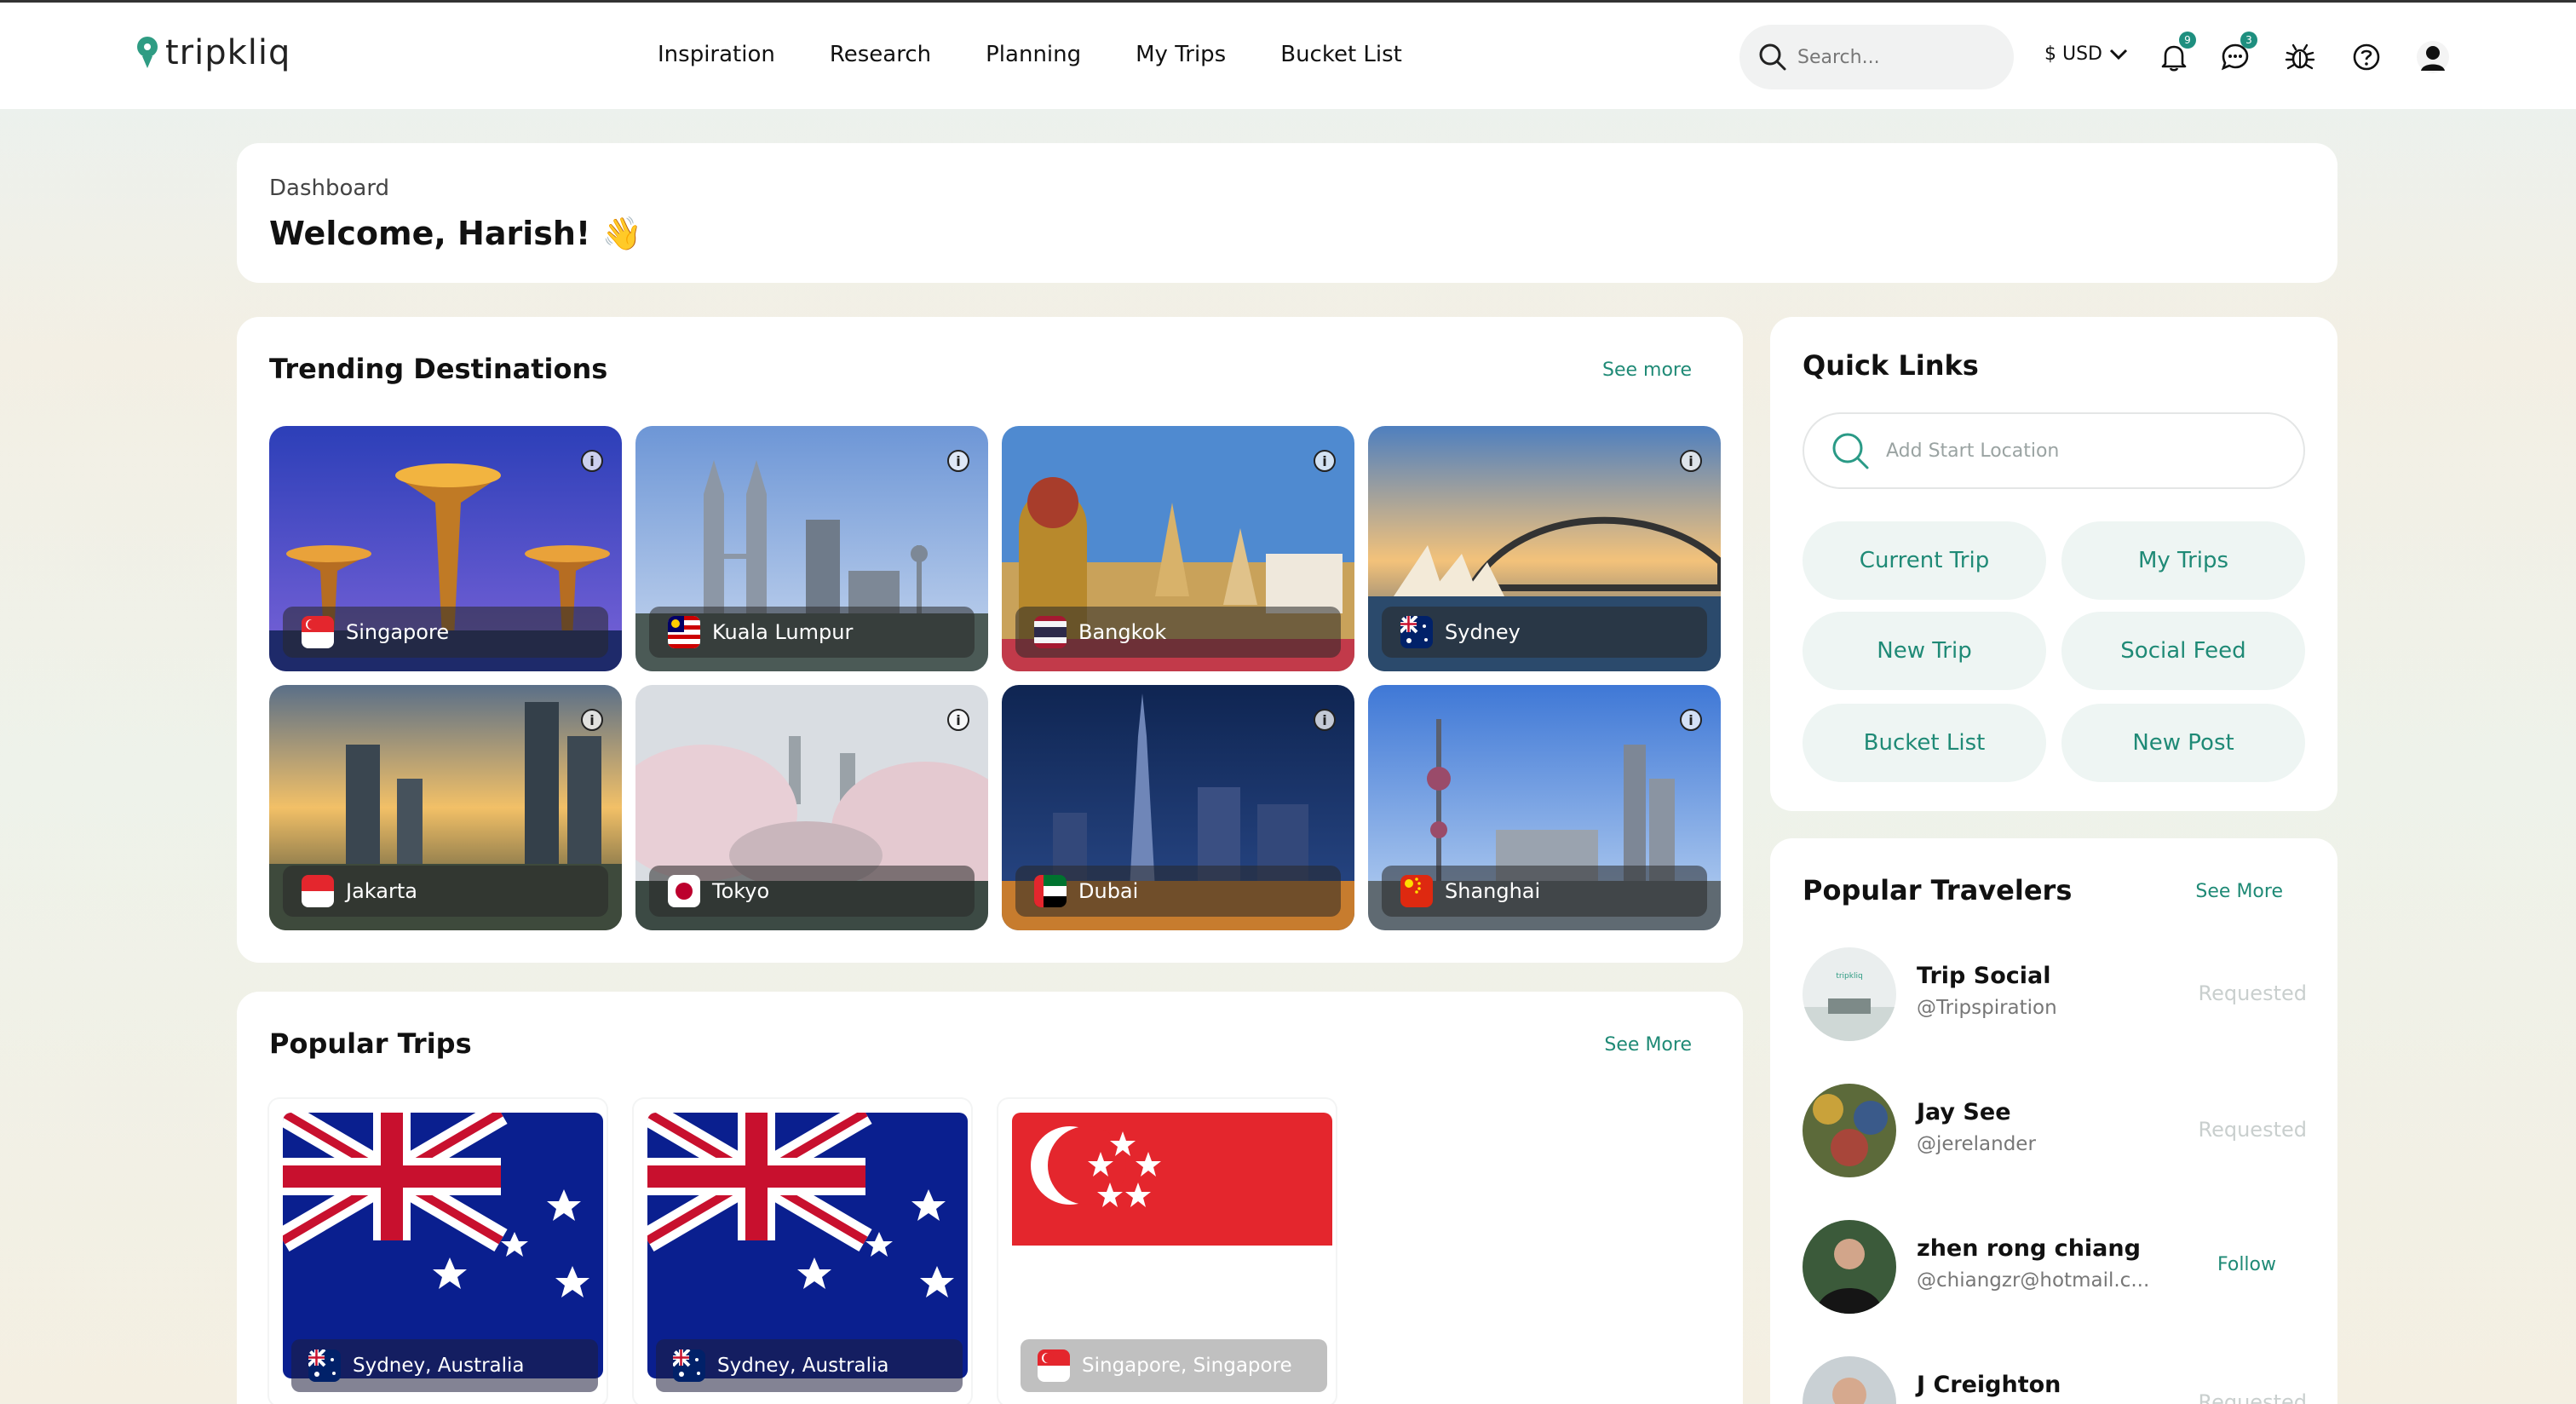 Image resolution: width=2576 pixels, height=1404 pixels. What do you see at coordinates (812, 891) in the screenshot?
I see `destination-label: Tokyo` at bounding box center [812, 891].